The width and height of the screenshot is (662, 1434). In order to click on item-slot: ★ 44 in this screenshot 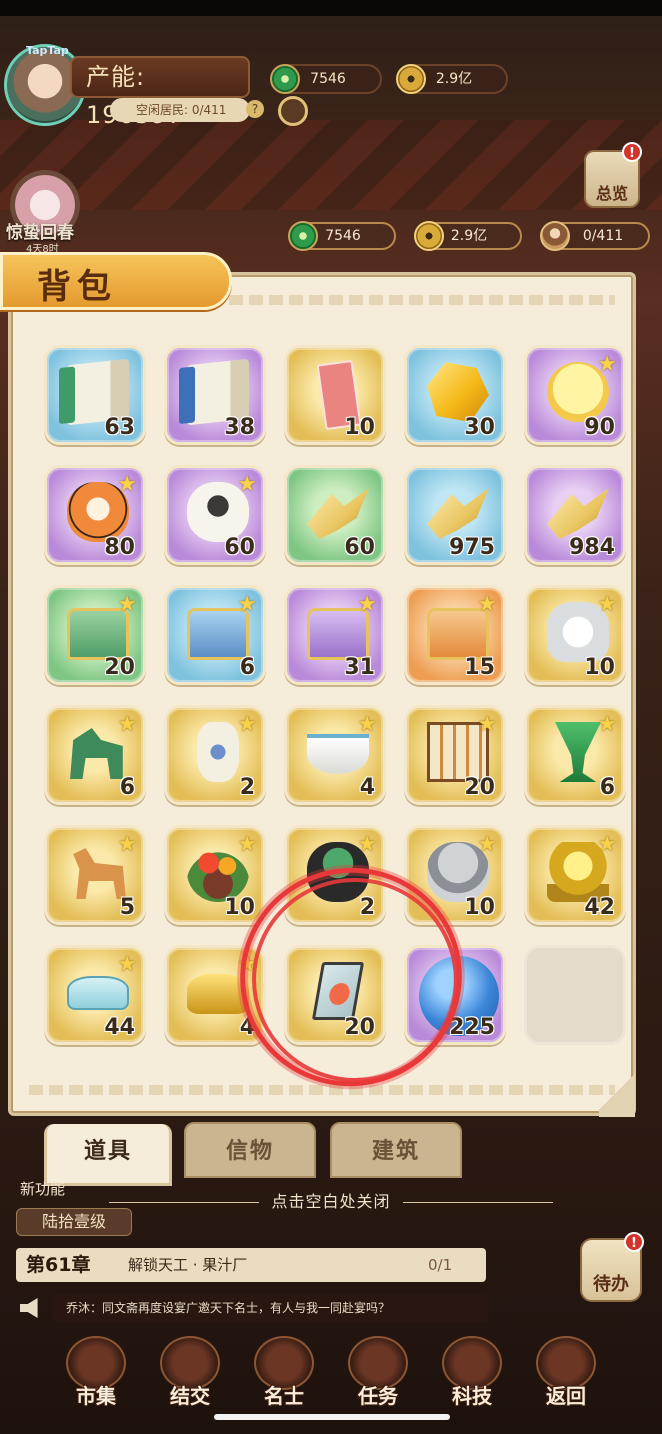, I will do `click(95, 995)`.